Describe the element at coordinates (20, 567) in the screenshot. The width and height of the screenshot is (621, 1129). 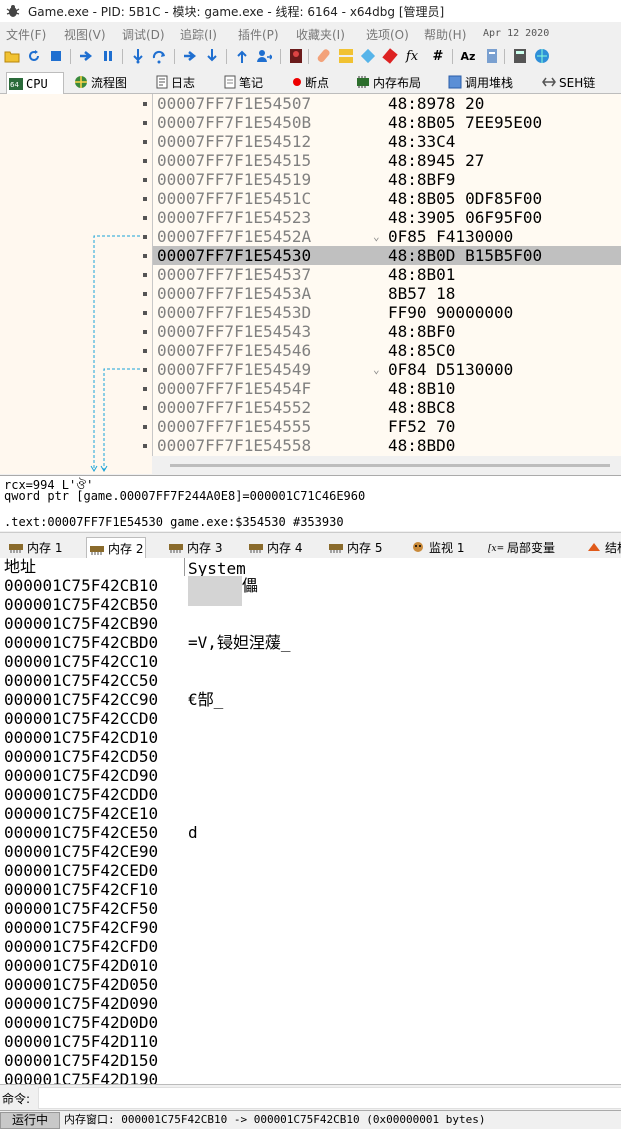
I see `address-column-header: 地址` at that location.